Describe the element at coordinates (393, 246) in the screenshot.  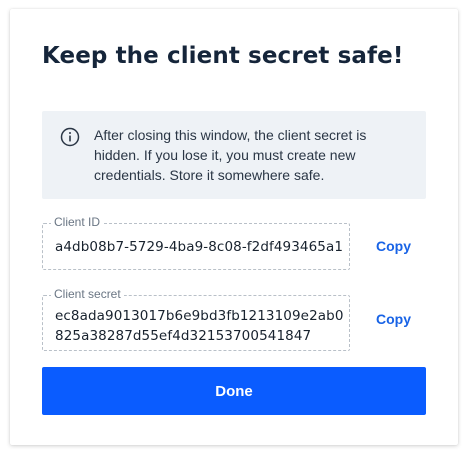
I see `copy-client-id-button: Copy` at that location.